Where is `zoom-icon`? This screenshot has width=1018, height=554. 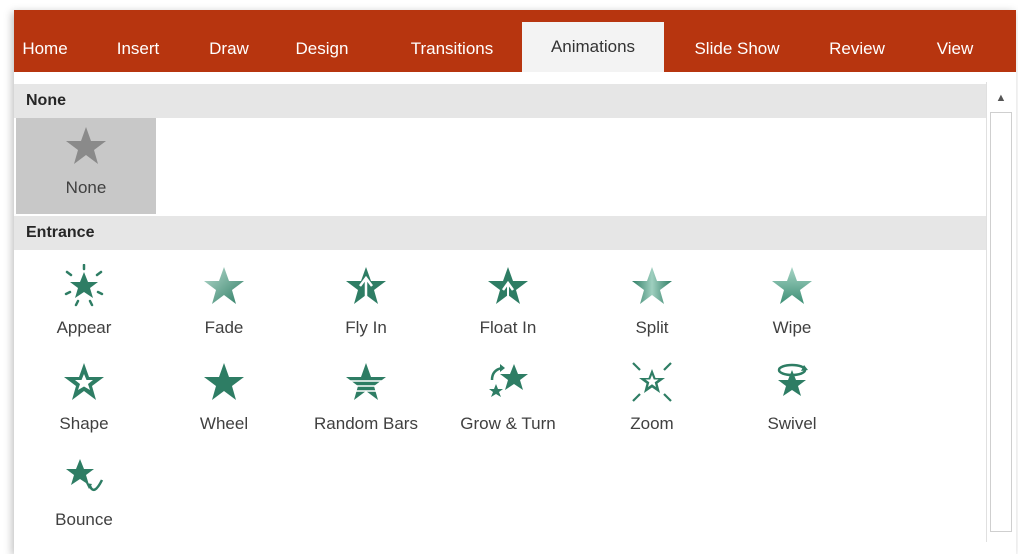 zoom-icon is located at coordinates (652, 382).